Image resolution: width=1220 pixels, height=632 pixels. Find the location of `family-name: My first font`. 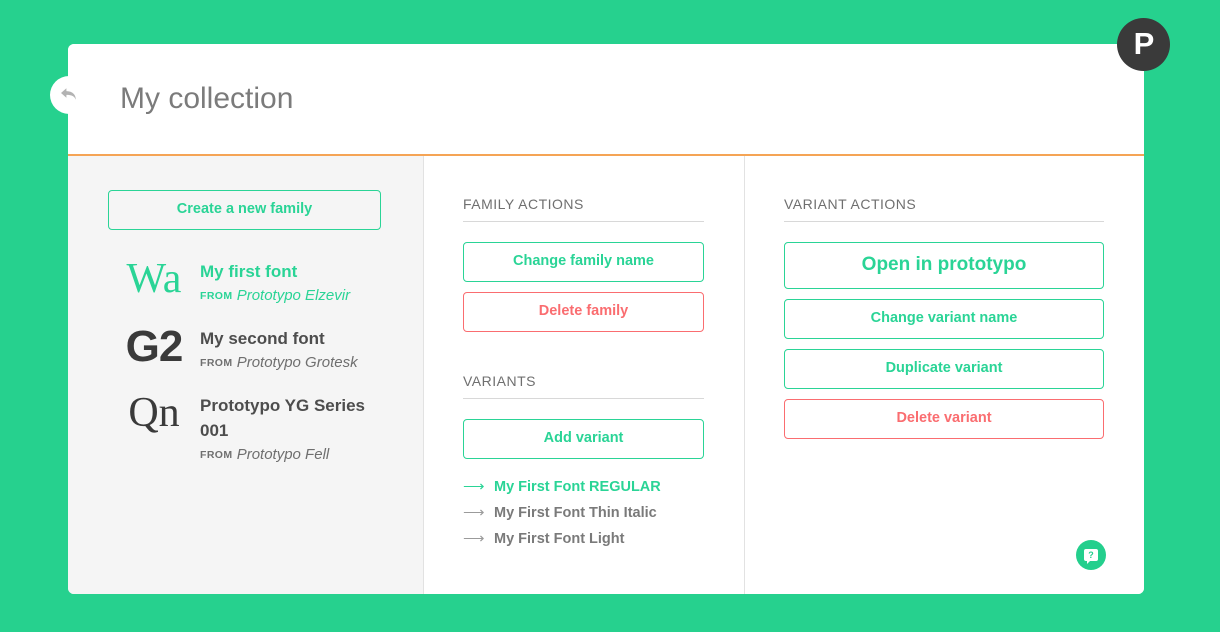

family-name: My first font is located at coordinates (249, 271).